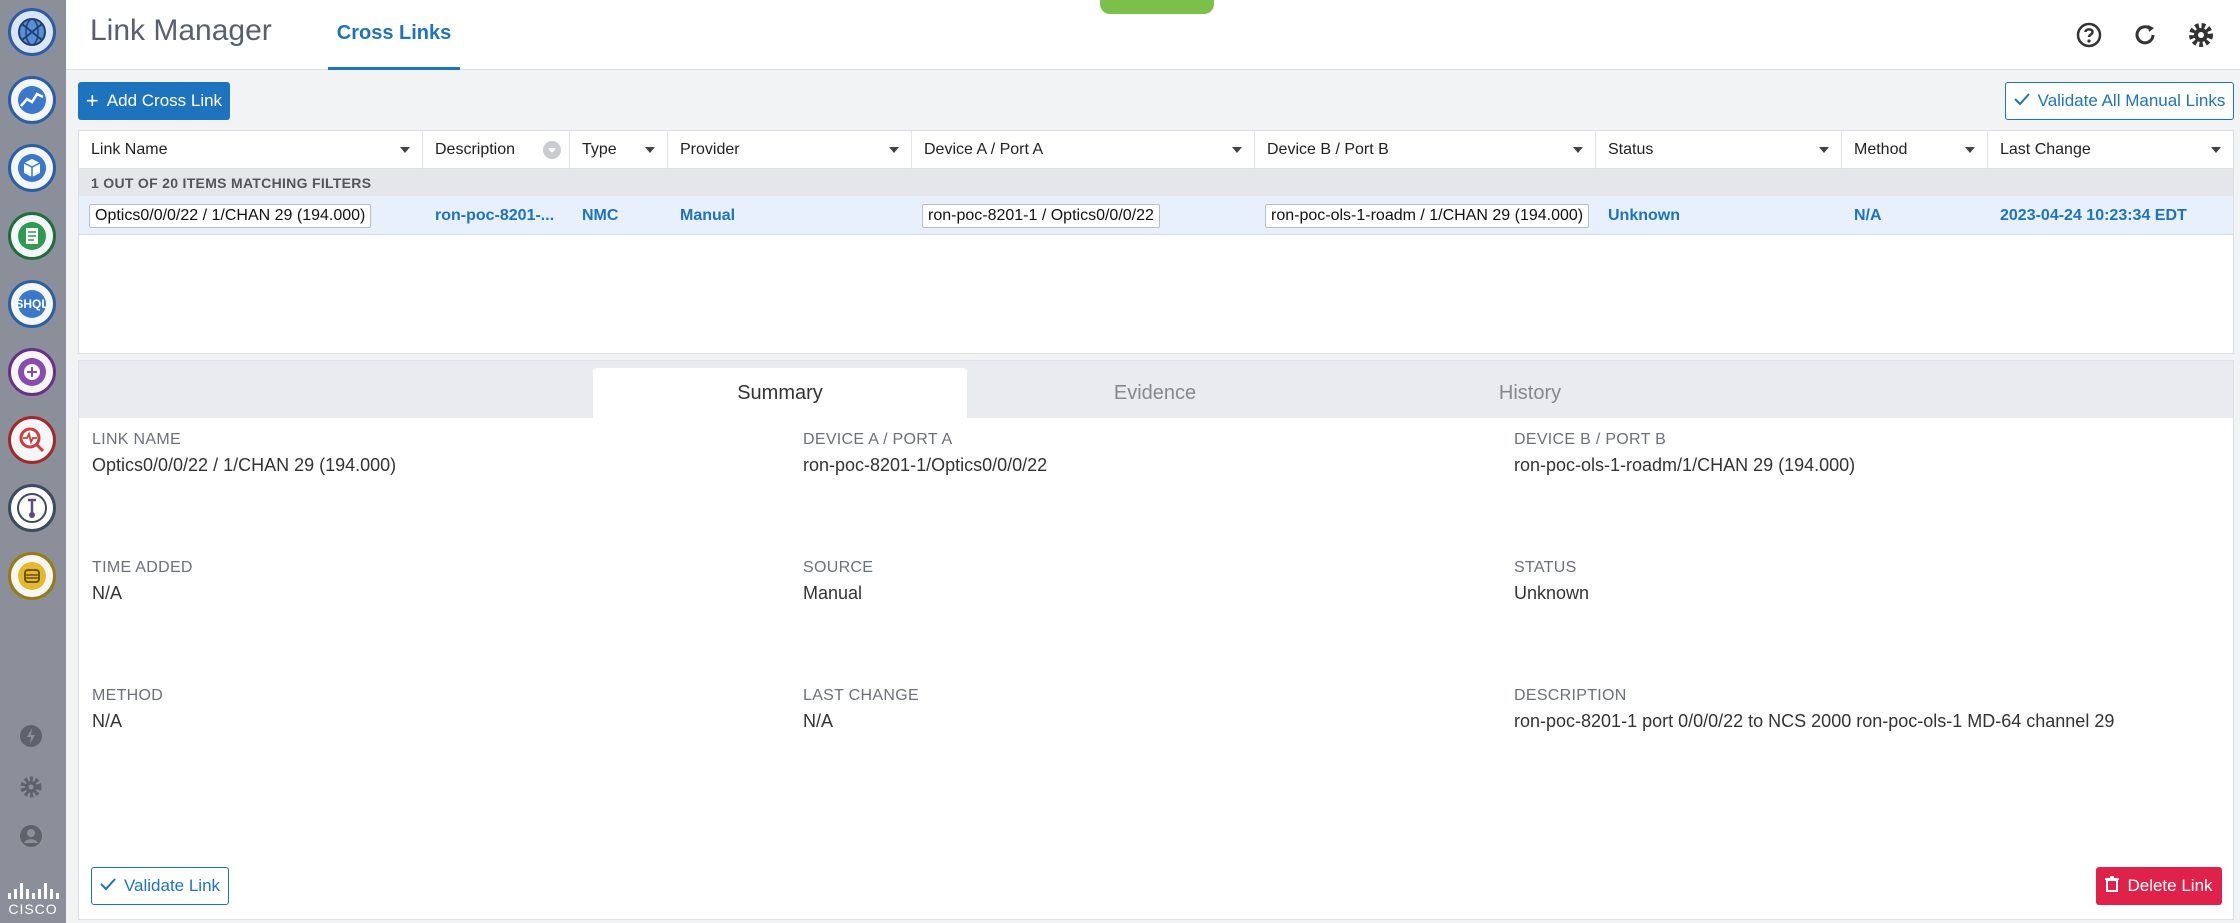  I want to click on sidebar: SHQL CISCO, so click(33, 461).